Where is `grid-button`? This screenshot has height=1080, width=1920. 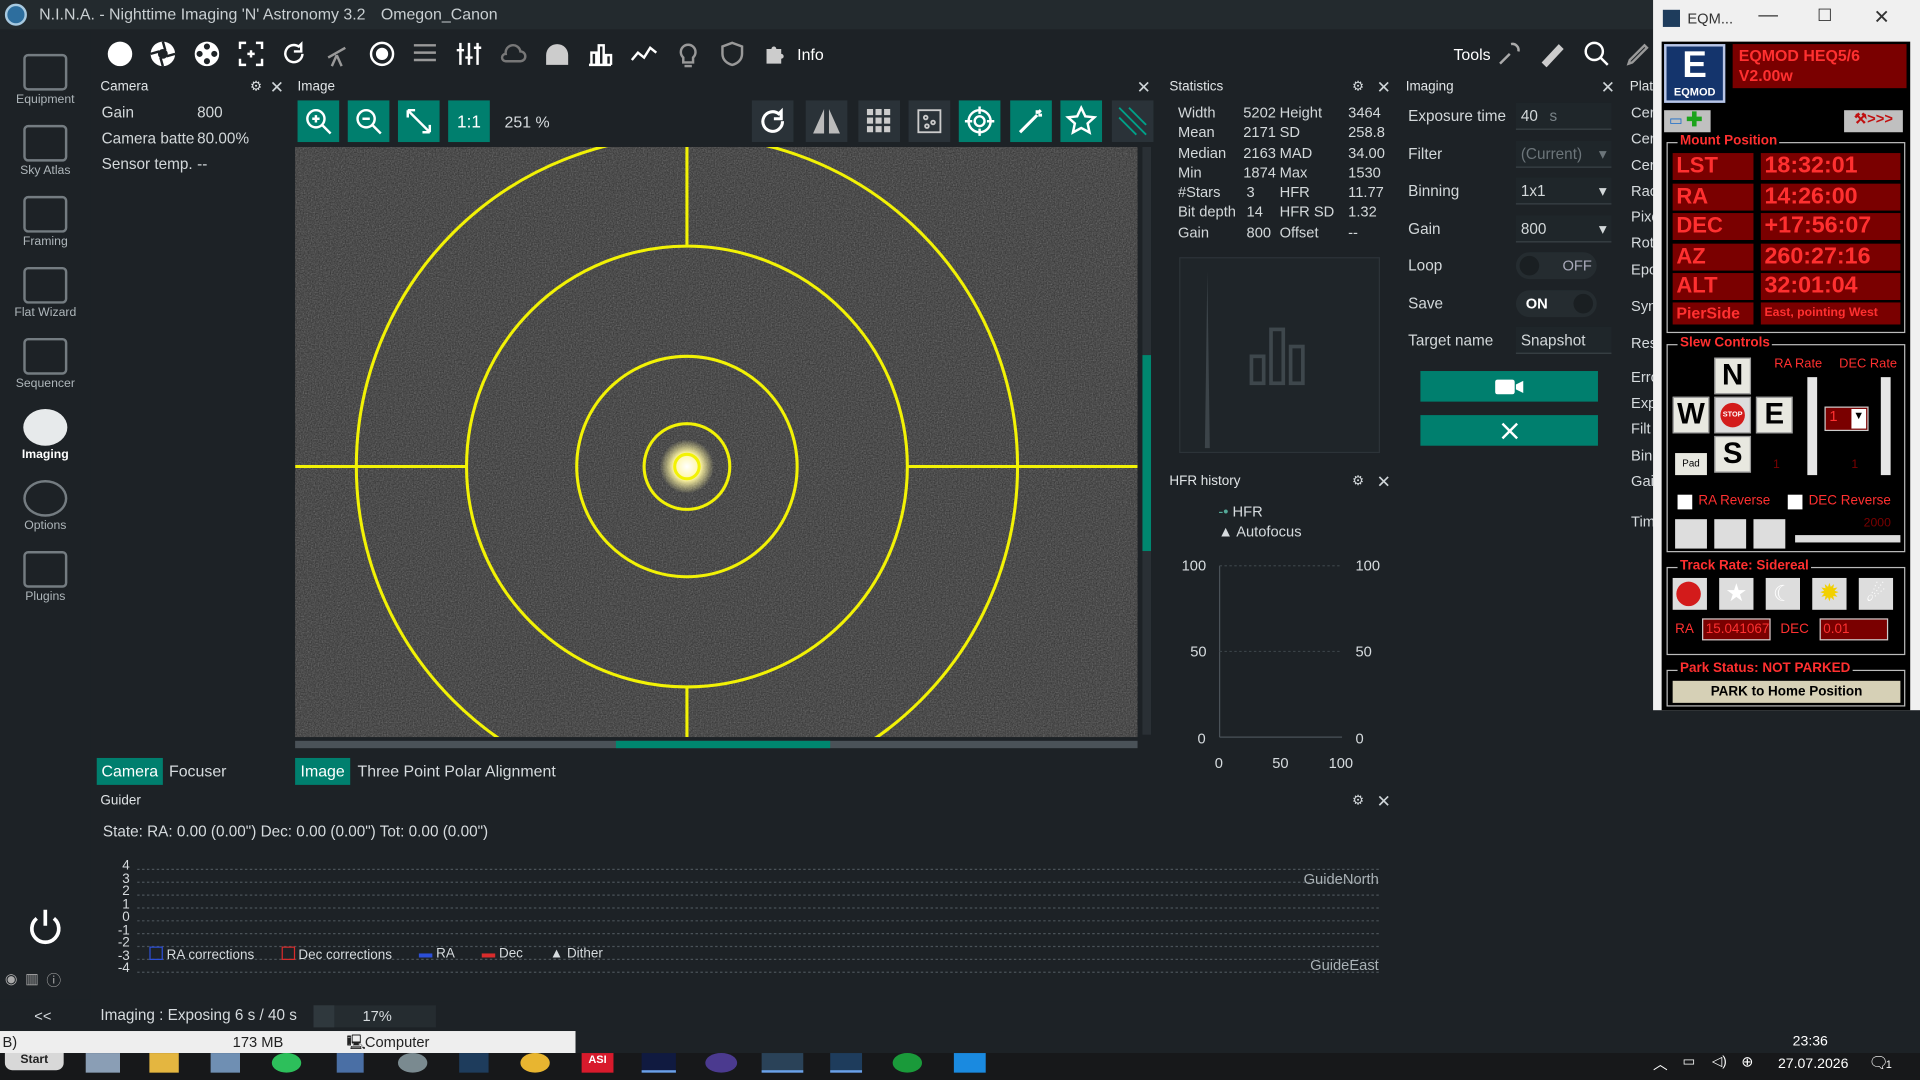 grid-button is located at coordinates (879, 121).